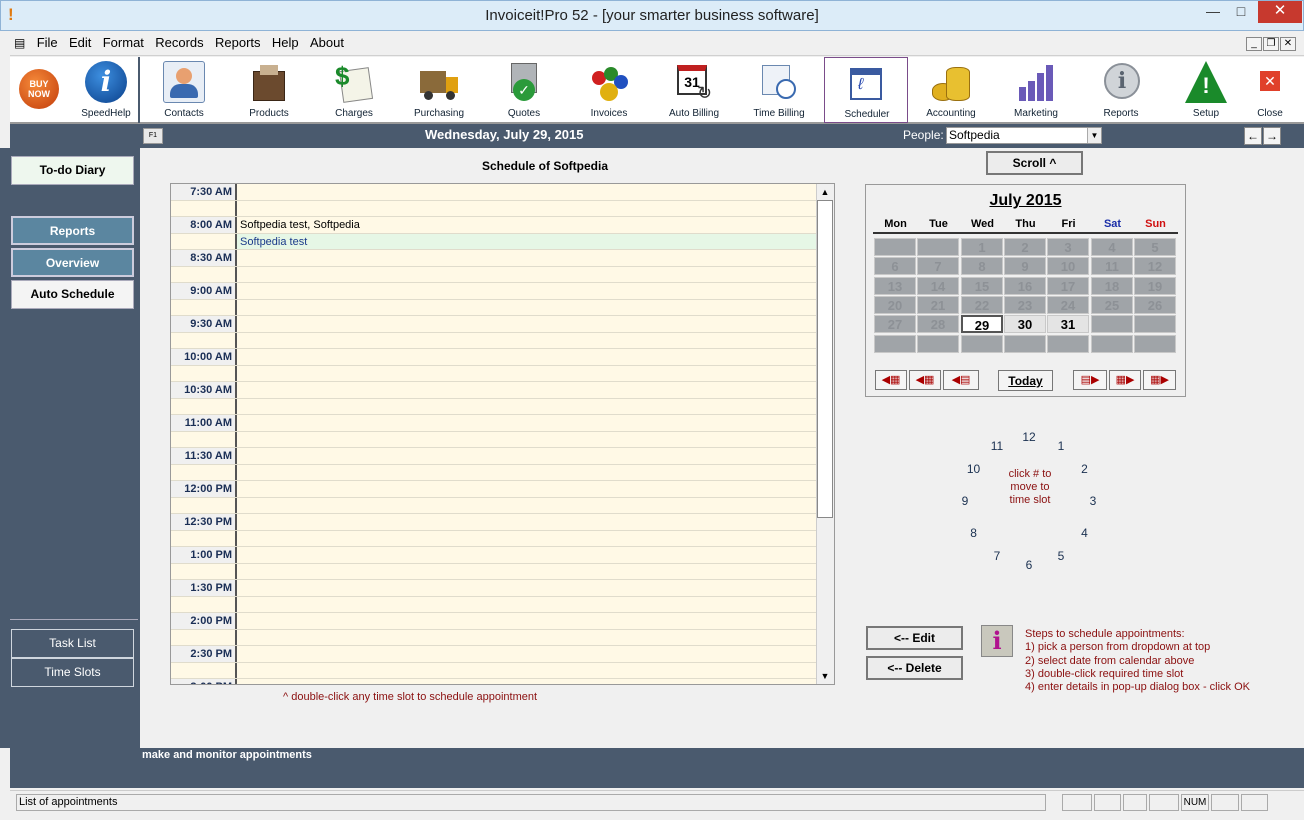 This screenshot has height=820, width=1304. I want to click on marketing-button: Marketing, so click(1036, 90).